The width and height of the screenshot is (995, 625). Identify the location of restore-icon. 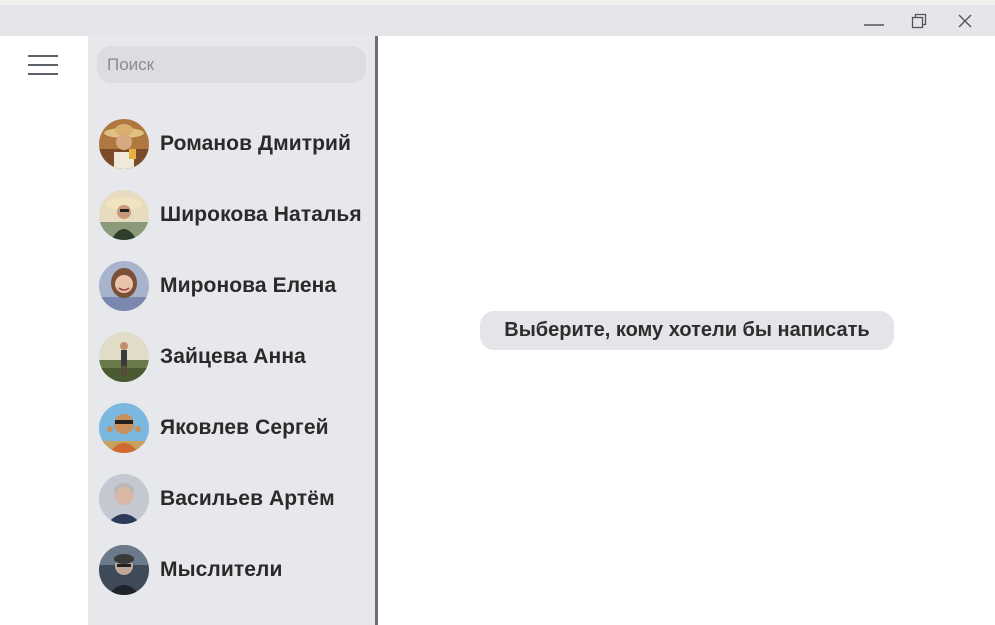
(919, 21).